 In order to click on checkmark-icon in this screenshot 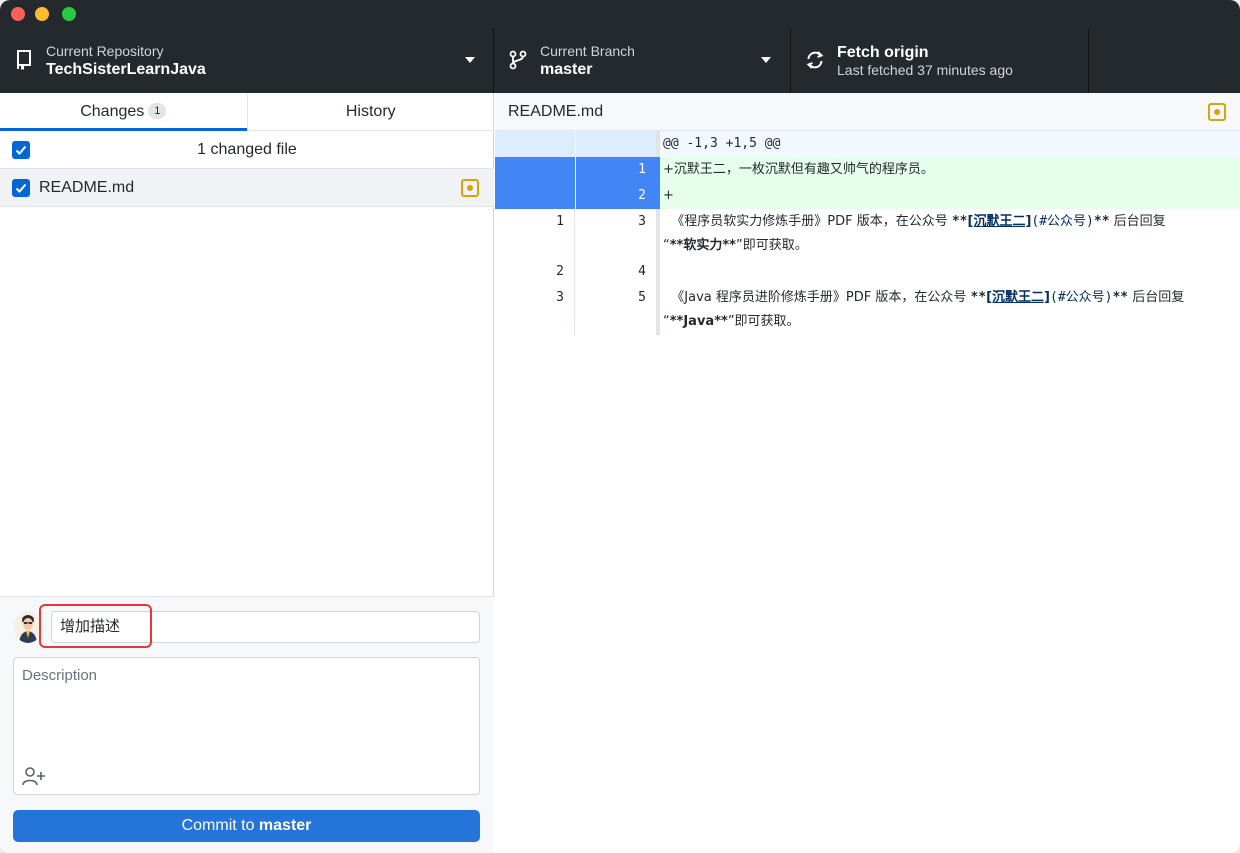, I will do `click(21, 188)`.